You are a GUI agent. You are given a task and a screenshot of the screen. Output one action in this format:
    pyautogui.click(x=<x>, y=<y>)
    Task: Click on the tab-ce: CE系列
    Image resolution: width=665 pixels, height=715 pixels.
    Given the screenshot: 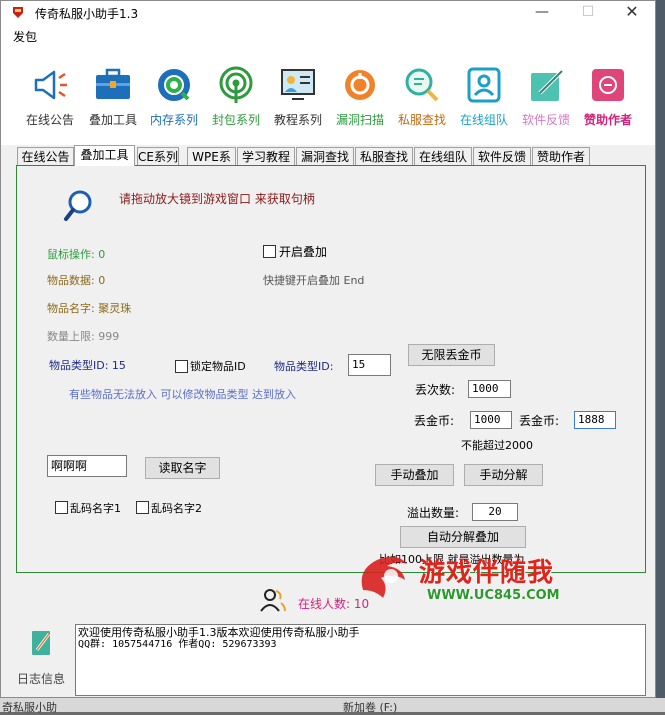 What is the action you would take?
    pyautogui.click(x=158, y=156)
    